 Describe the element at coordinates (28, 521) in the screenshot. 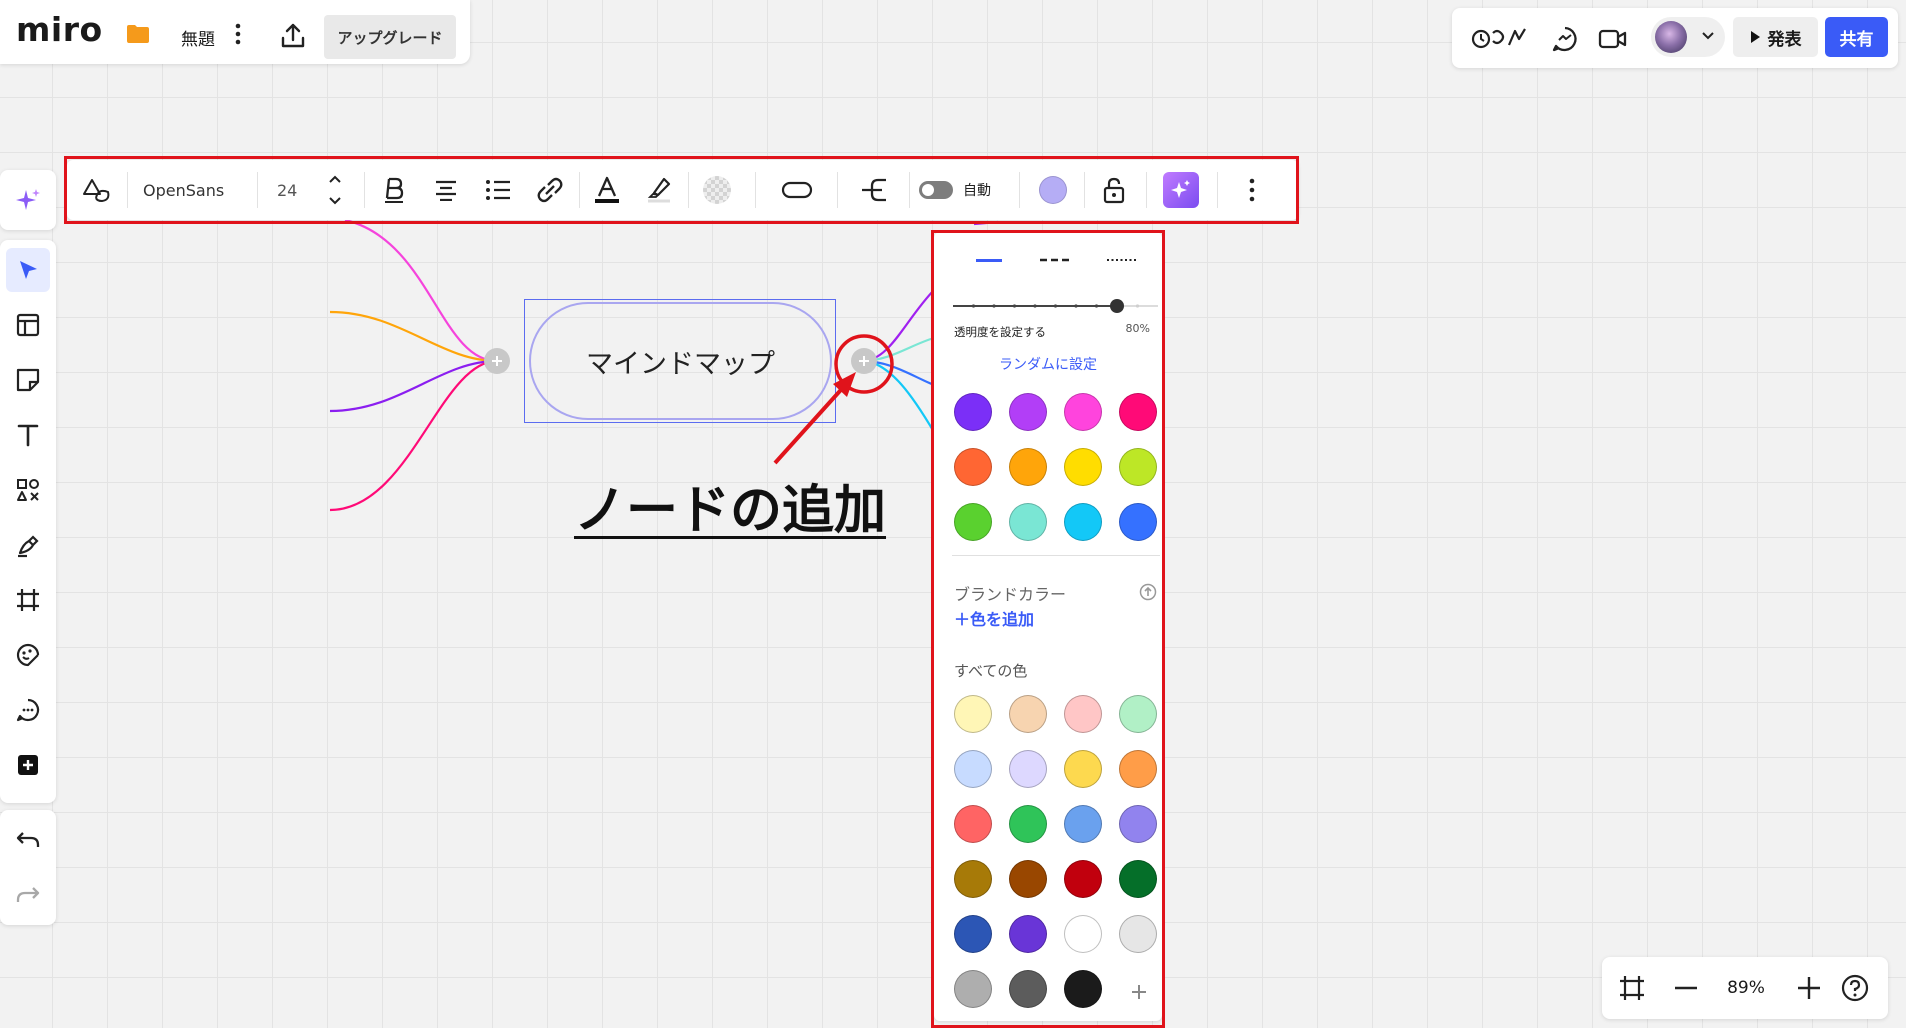

I see `tools-rail` at that location.